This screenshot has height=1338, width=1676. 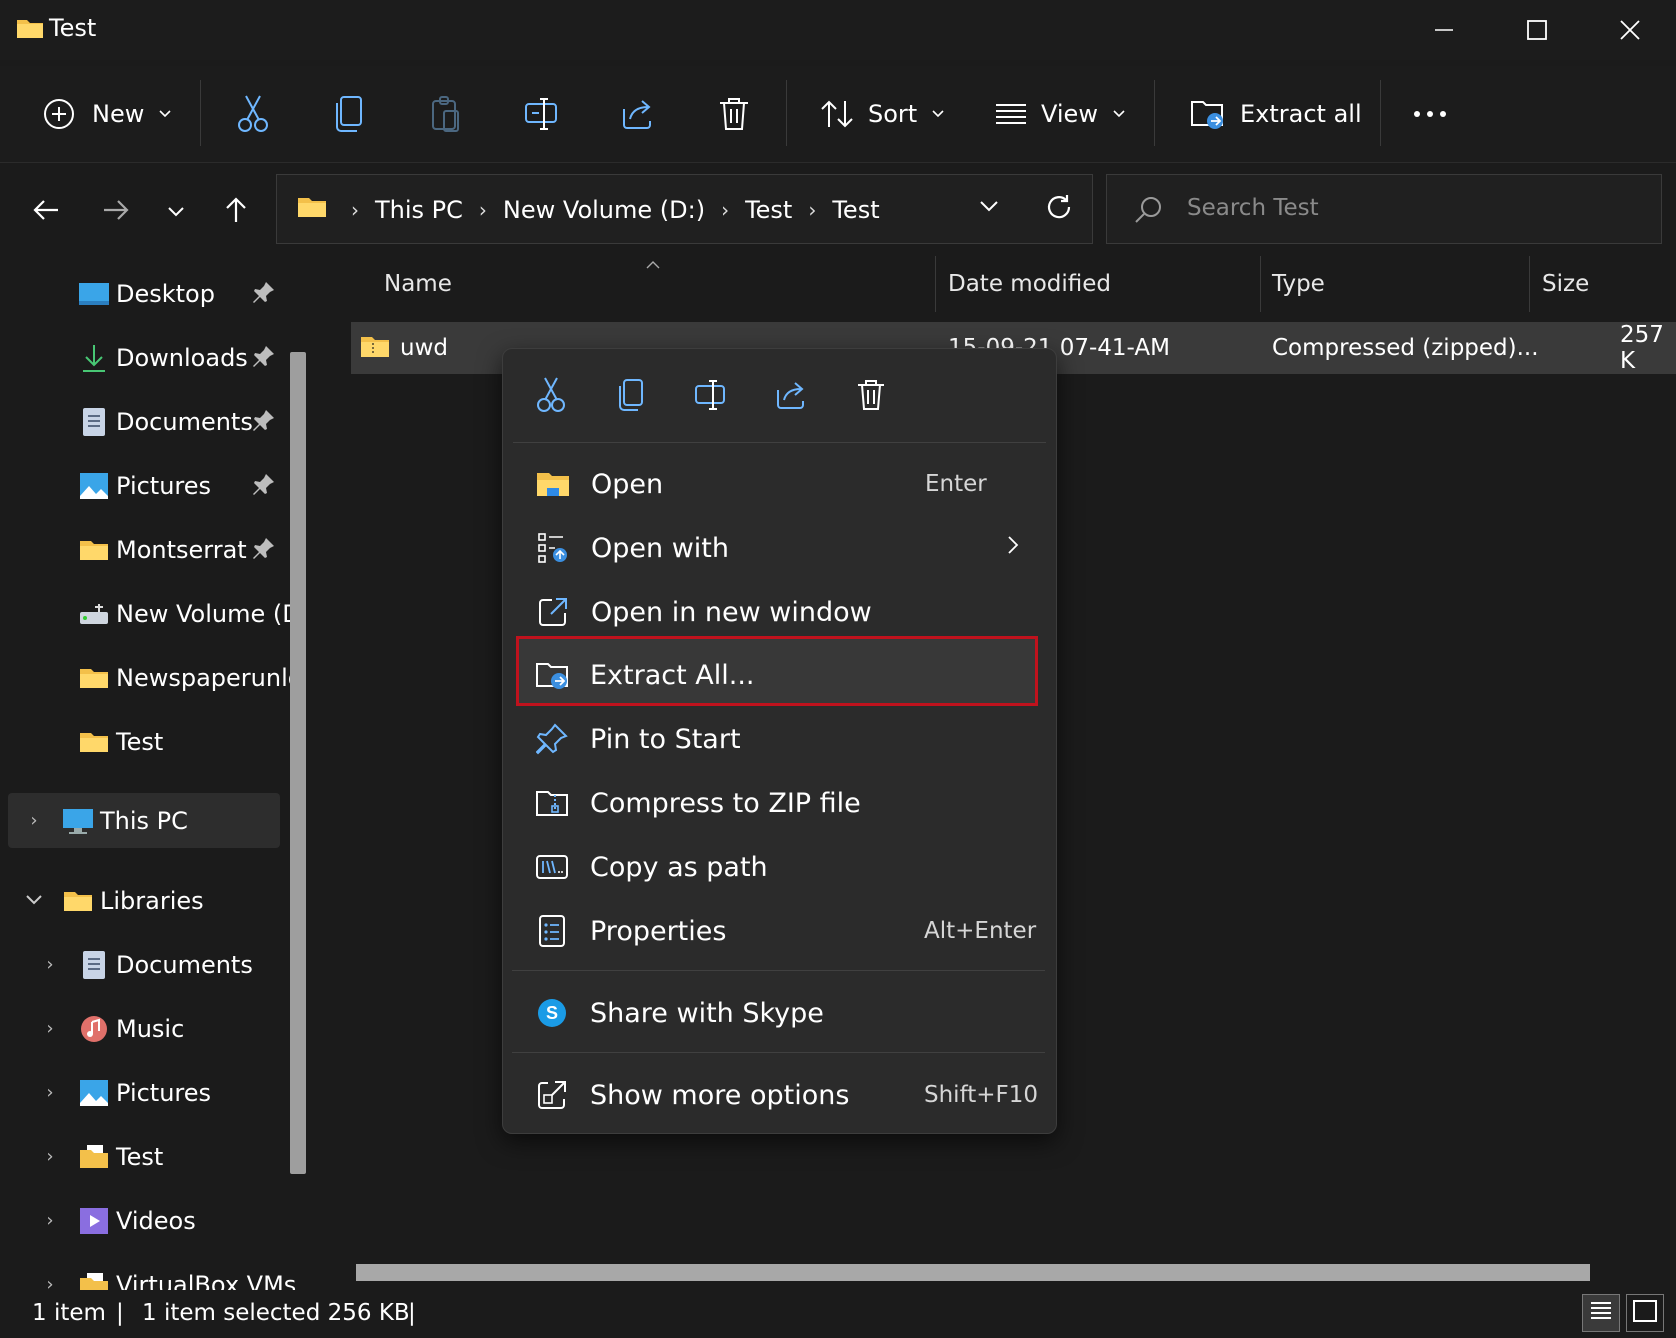 I want to click on sidebar-item-label: Desktop, so click(x=165, y=294).